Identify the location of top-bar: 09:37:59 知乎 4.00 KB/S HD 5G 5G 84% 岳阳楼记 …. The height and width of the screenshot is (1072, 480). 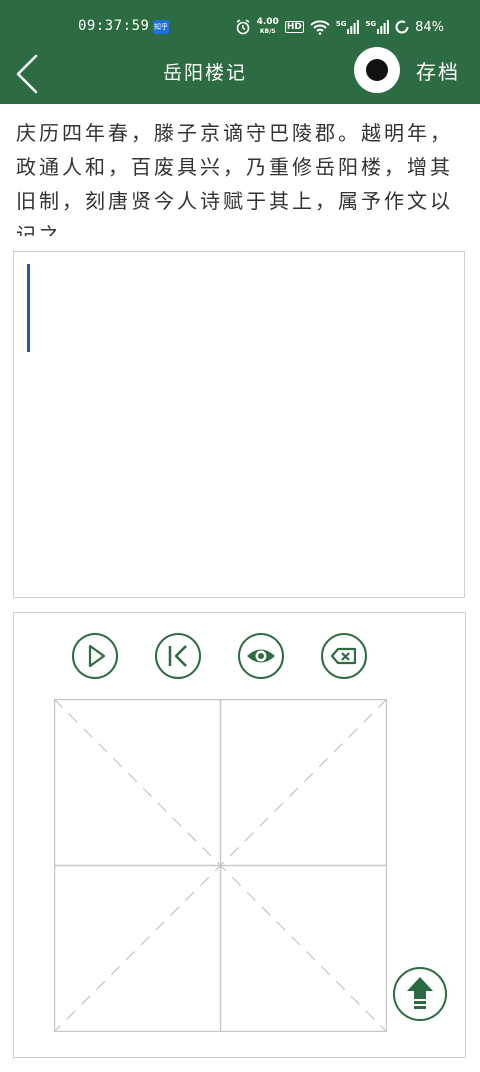
(240, 52).